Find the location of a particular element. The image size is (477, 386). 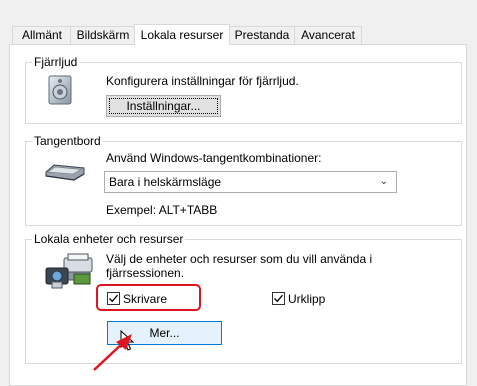

keyboard-description: Använd Windows-tangentkombinationer: is located at coordinates (214, 158).